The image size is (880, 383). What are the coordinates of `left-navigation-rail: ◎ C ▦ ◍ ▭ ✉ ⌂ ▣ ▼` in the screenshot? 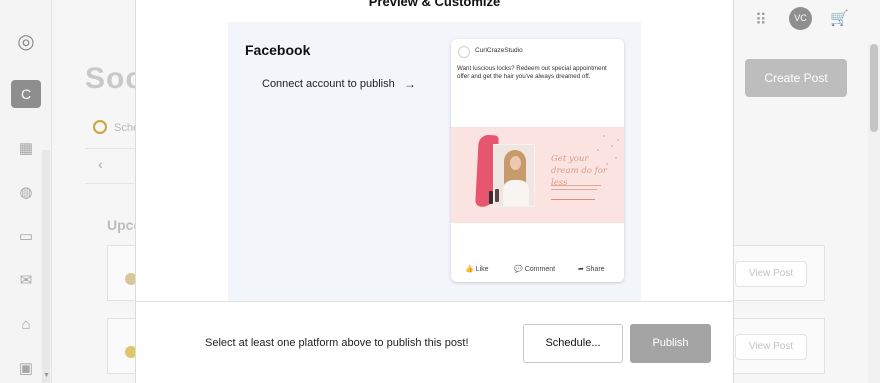 It's located at (26, 191).